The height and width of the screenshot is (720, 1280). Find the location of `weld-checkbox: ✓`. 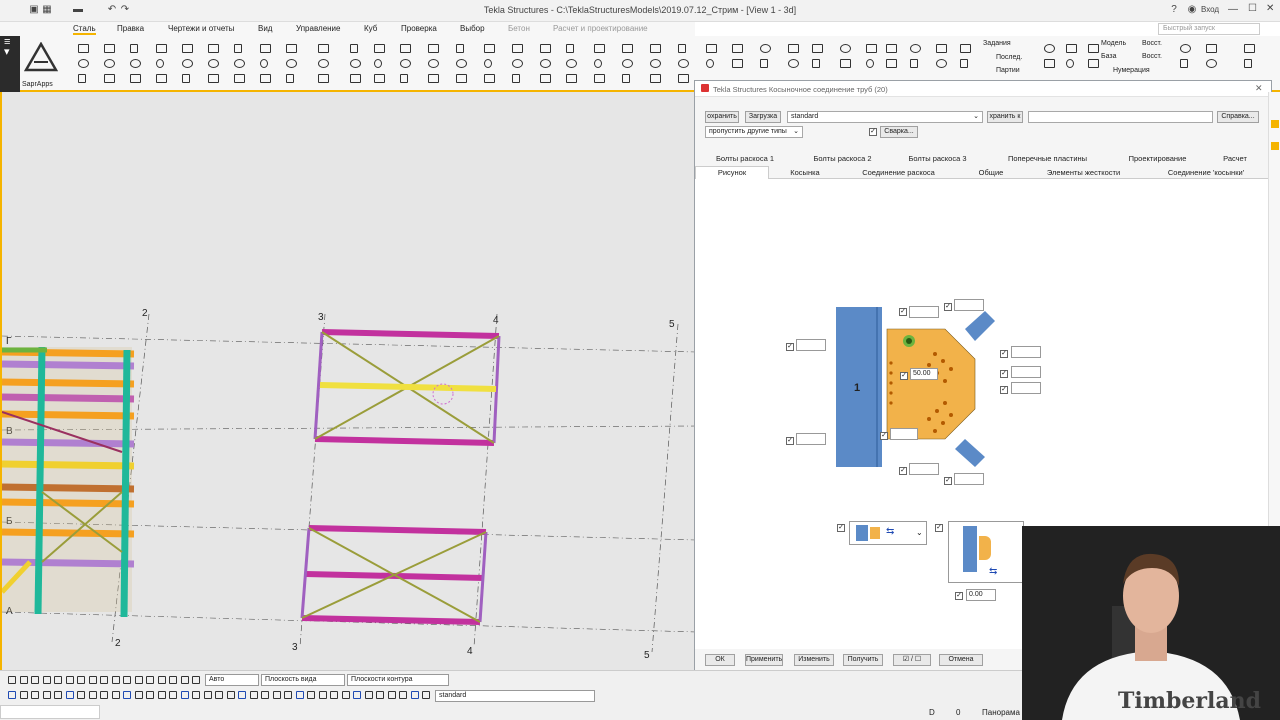

weld-checkbox: ✓ is located at coordinates (873, 132).